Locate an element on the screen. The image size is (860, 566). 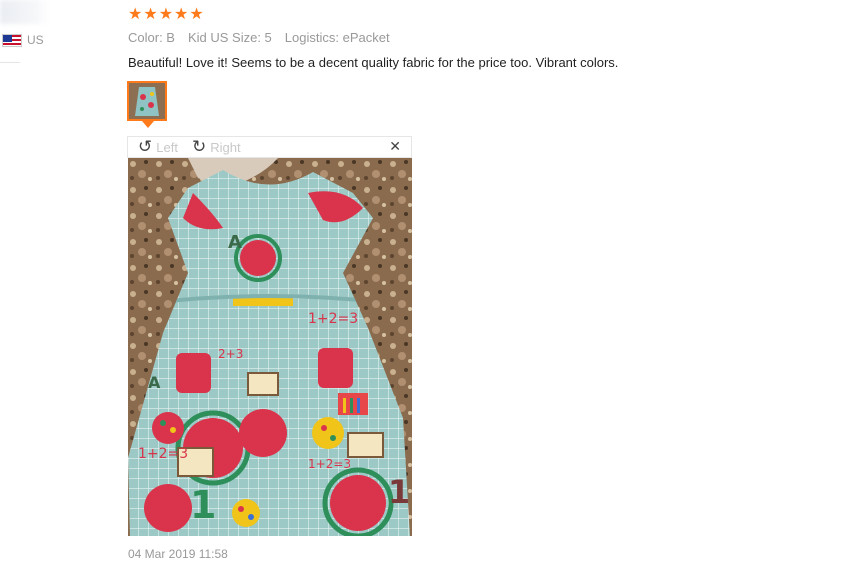
attribute-color: Color: B is located at coordinates (151, 37).